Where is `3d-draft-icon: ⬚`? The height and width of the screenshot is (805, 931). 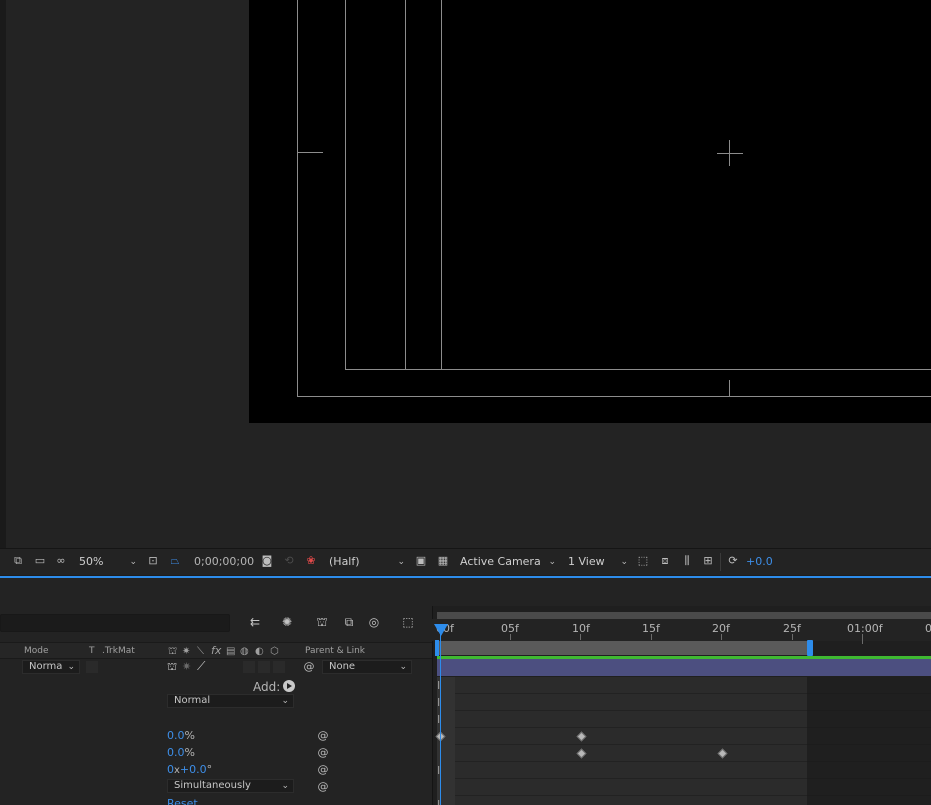
3d-draft-icon: ⬚ is located at coordinates (643, 561).